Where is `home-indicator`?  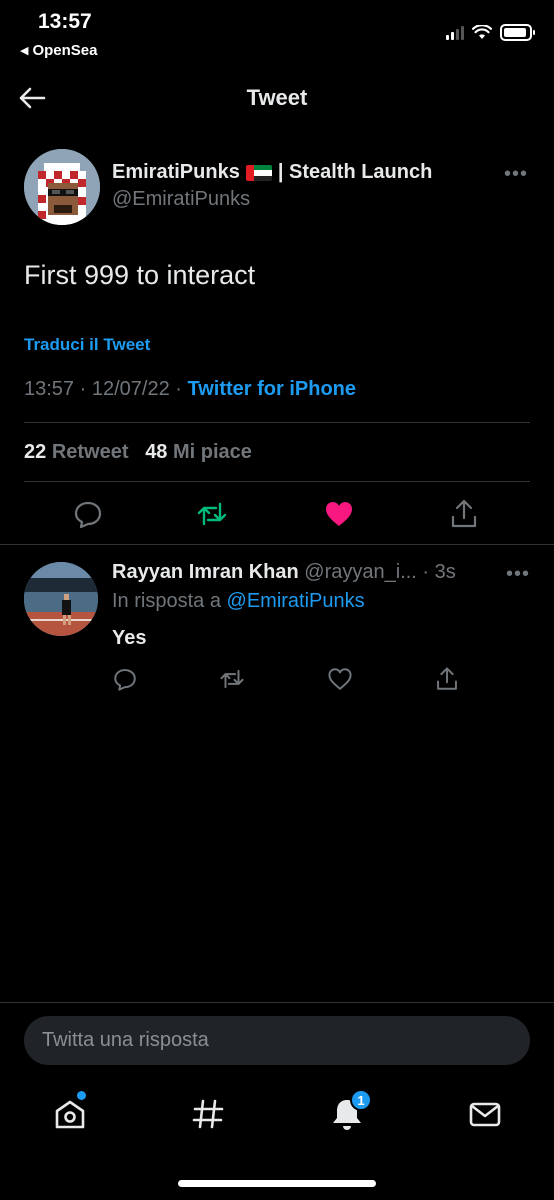
home-indicator is located at coordinates (277, 1183).